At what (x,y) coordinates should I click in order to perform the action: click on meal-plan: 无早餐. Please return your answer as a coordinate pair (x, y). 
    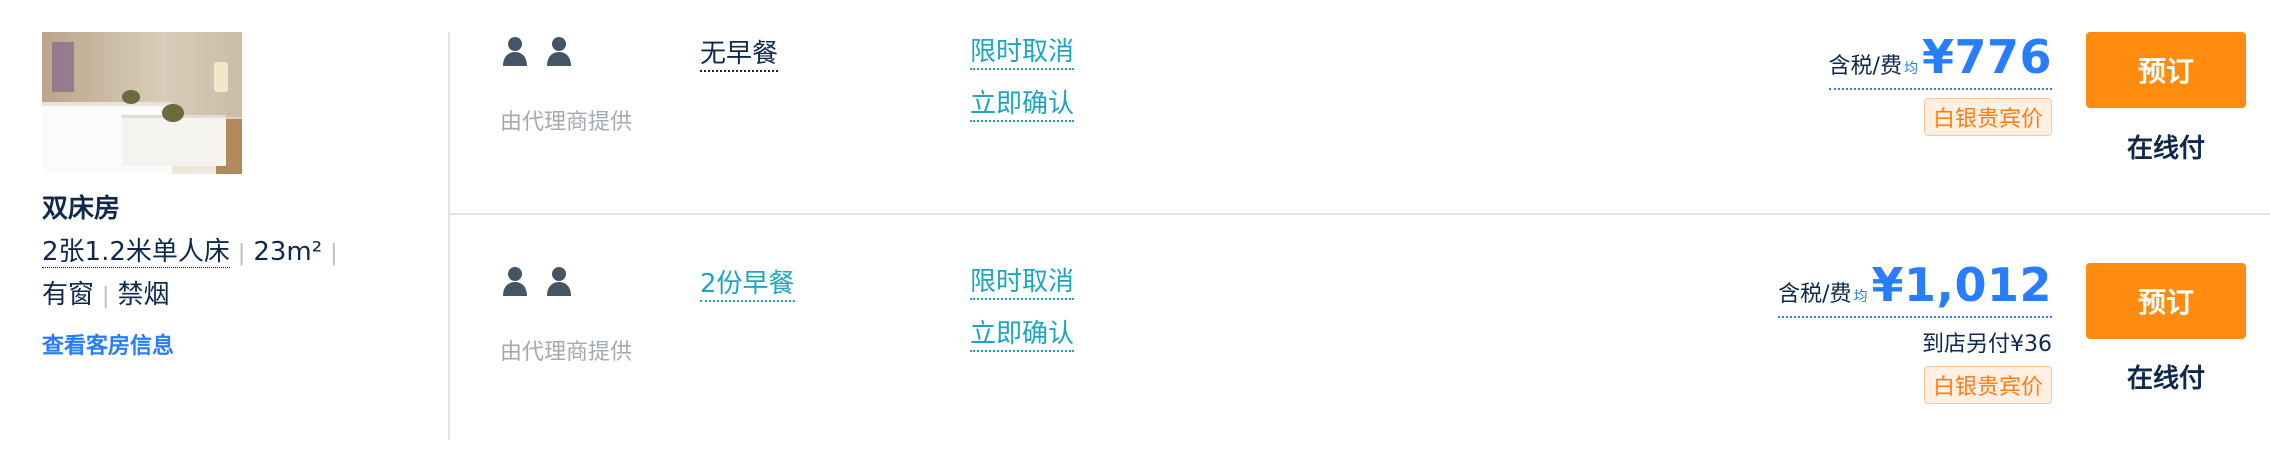
    Looking at the image, I should click on (739, 55).